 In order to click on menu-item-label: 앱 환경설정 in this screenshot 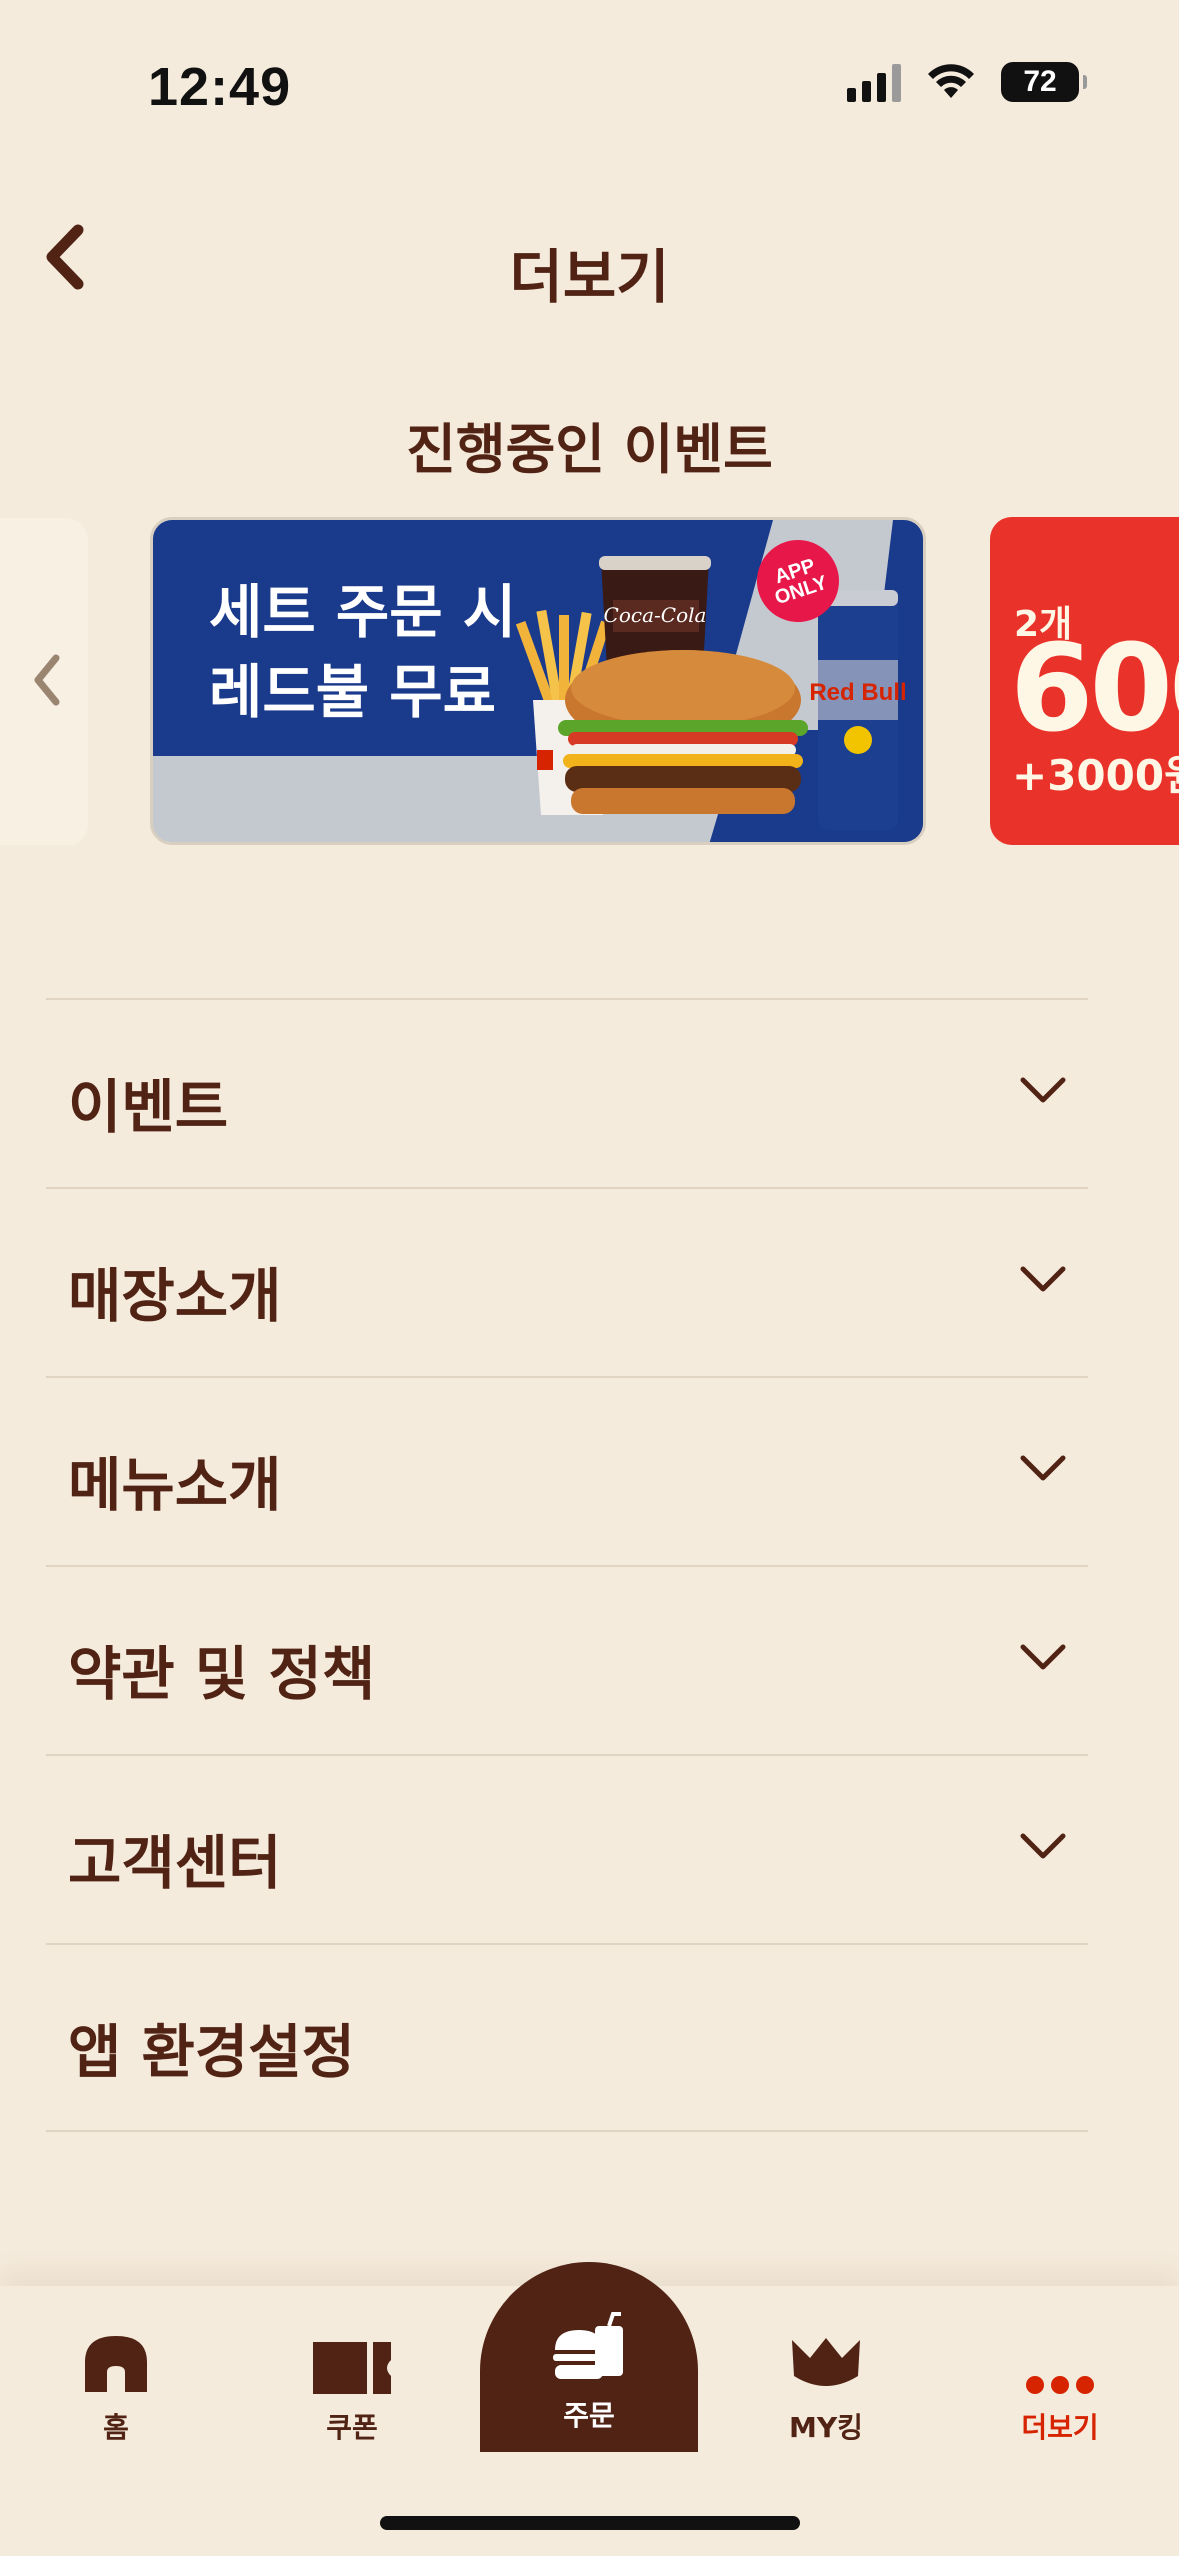, I will do `click(211, 2052)`.